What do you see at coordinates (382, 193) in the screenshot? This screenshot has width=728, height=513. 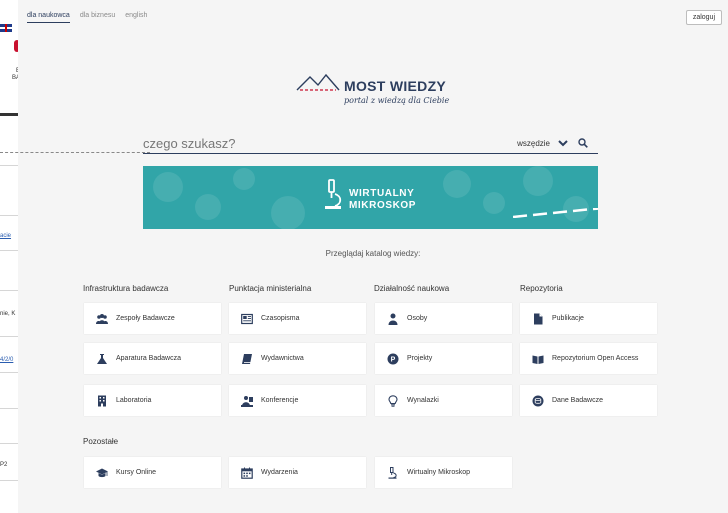 I see `banner-title-line: WIRTUALNY` at bounding box center [382, 193].